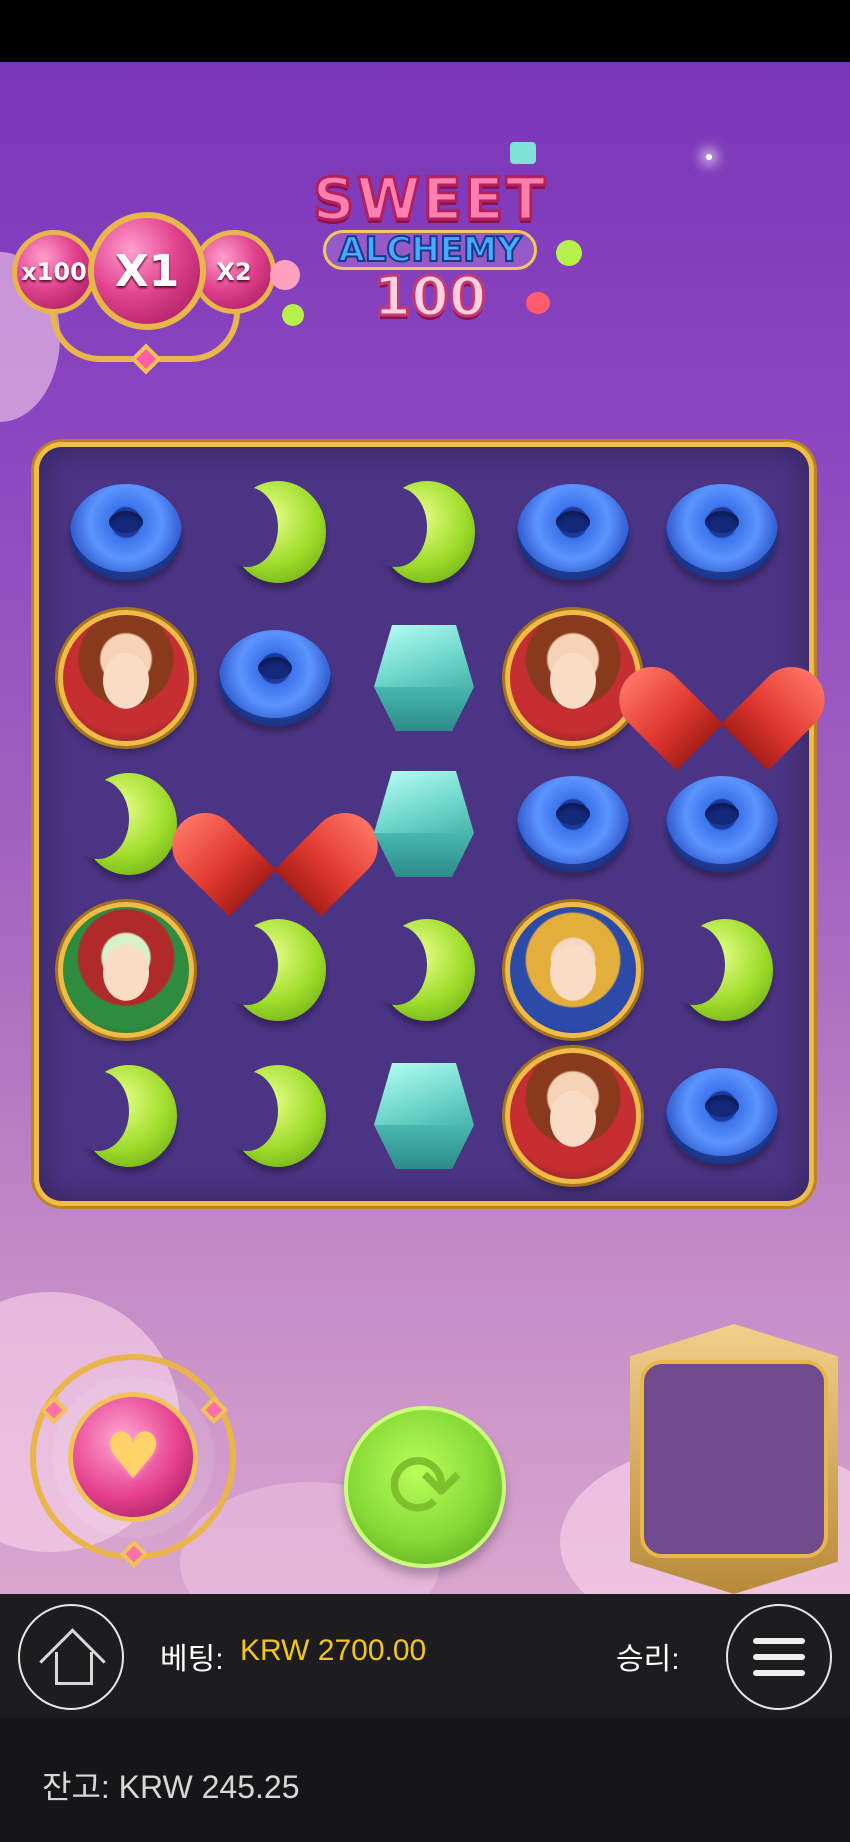 The width and height of the screenshot is (850, 1842). I want to click on home-button, so click(71, 1657).